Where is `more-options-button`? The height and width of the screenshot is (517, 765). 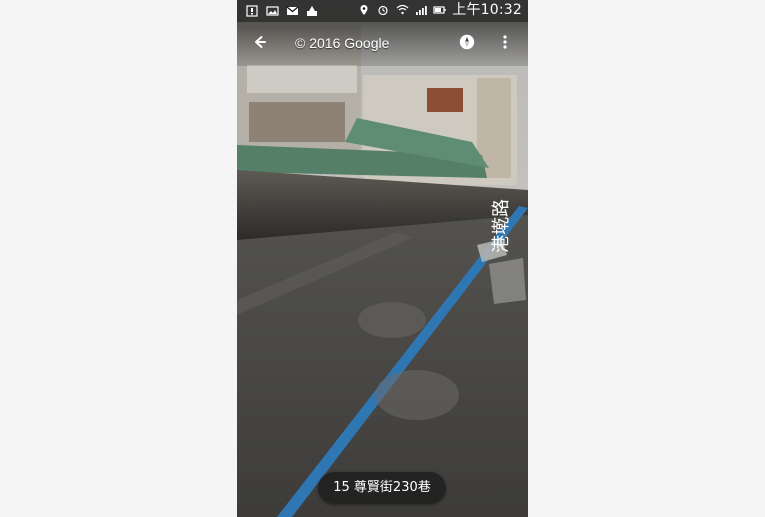
more-options-button is located at coordinates (505, 44).